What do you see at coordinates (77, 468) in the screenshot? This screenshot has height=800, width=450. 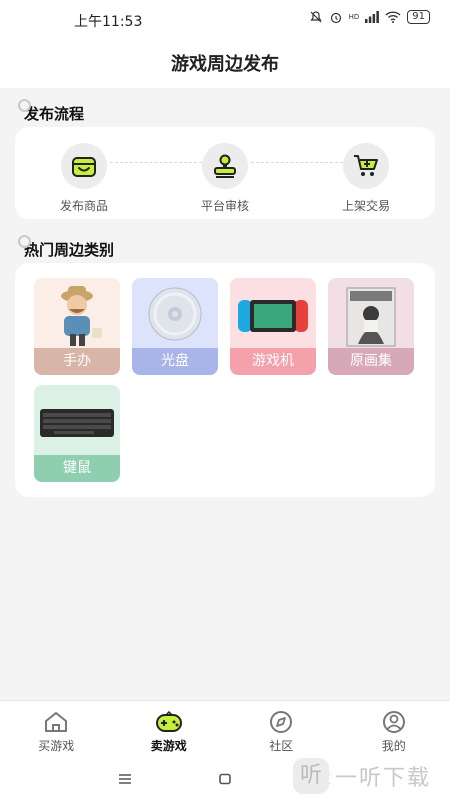 I see `category-label: 键鼠` at bounding box center [77, 468].